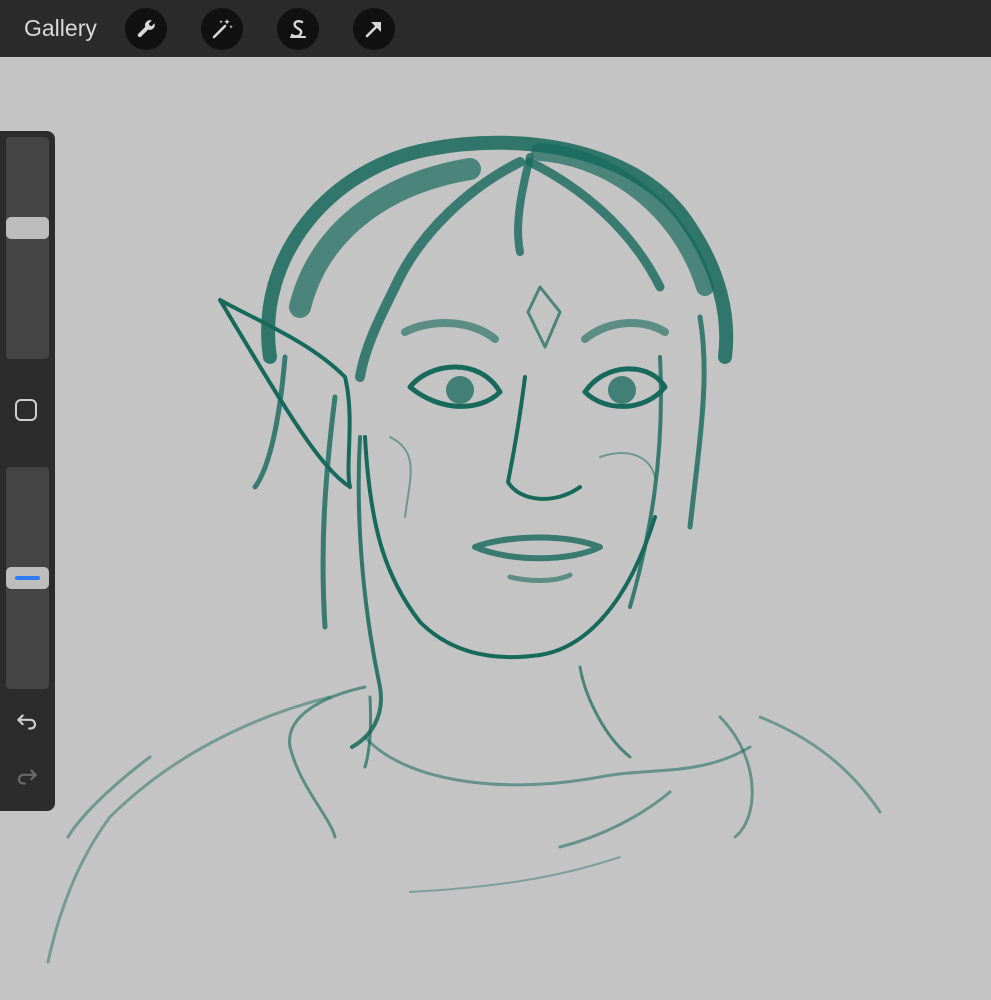 This screenshot has width=991, height=1000. What do you see at coordinates (327, 762) in the screenshot?
I see `shirt` at bounding box center [327, 762].